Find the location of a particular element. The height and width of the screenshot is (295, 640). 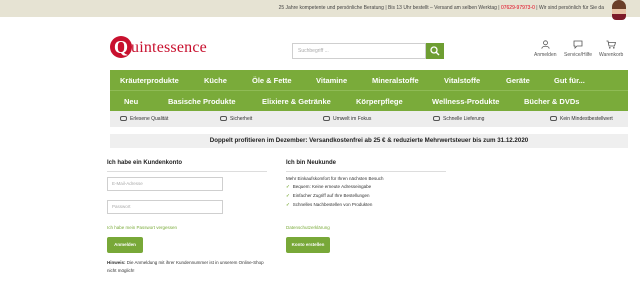

nav-item-vitalstoffe: Vitalstoffe is located at coordinates (462, 80).